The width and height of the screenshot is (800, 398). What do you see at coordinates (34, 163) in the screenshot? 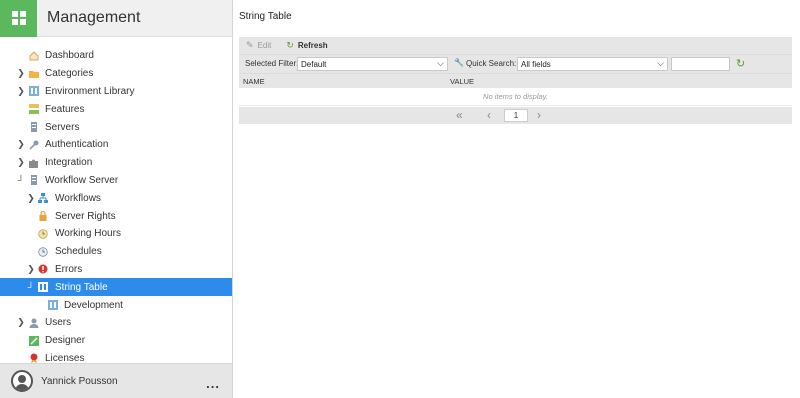
I see `puzzle-icon` at bounding box center [34, 163].